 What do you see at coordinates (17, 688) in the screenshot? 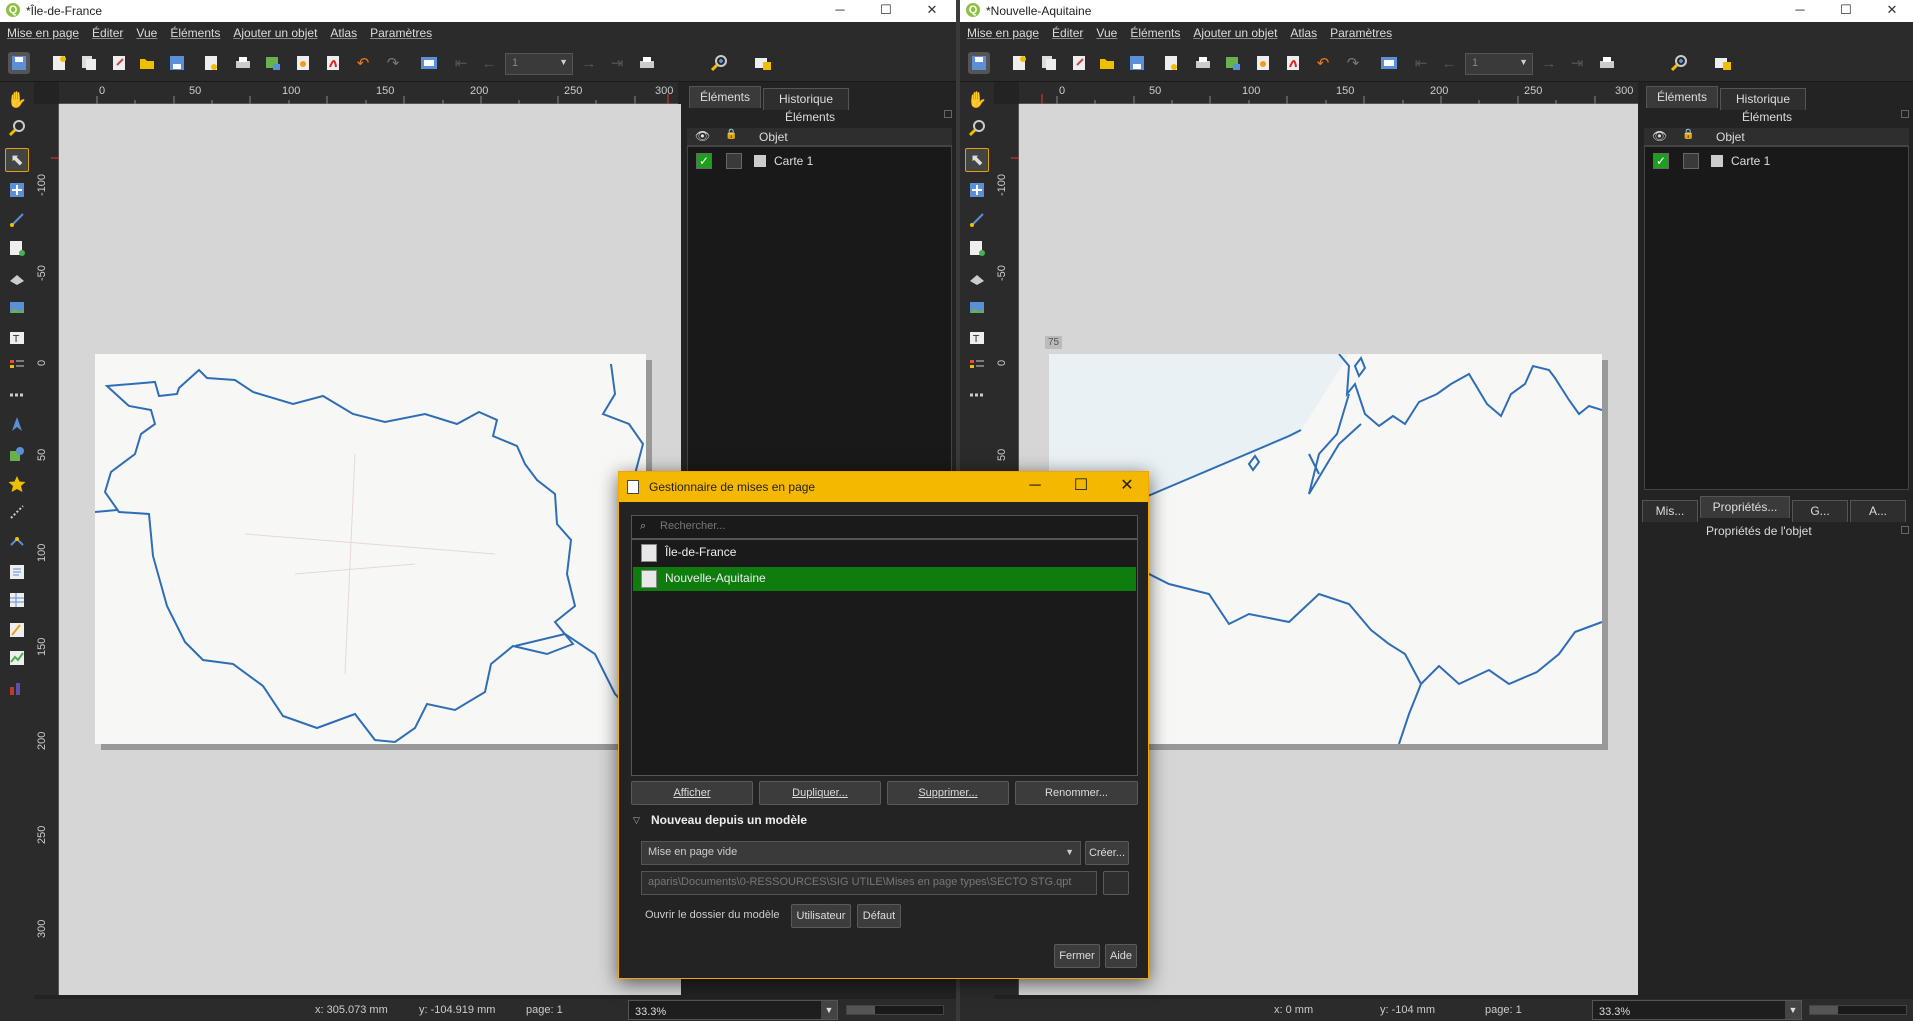
I see `add-chart-icon` at bounding box center [17, 688].